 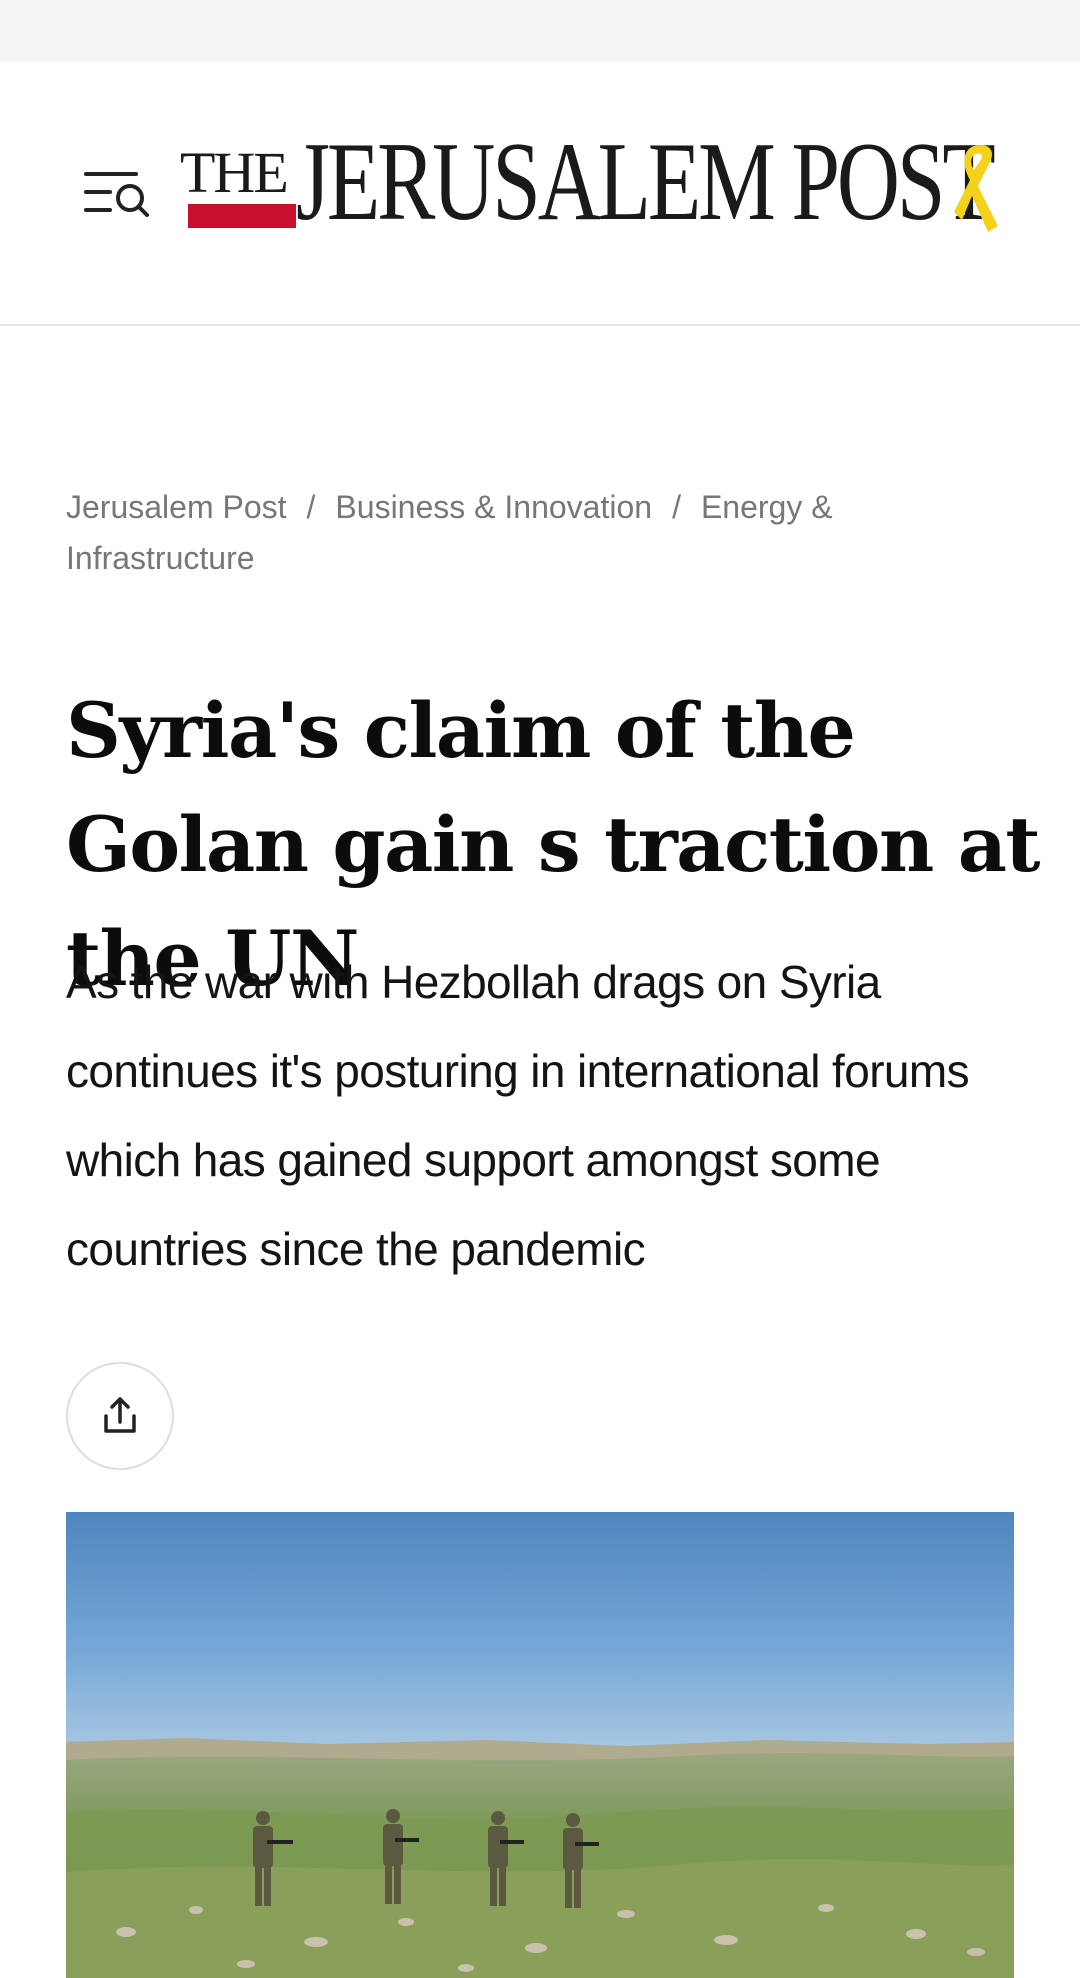 What do you see at coordinates (234, 172) in the screenshot?
I see `logo-the: THE` at bounding box center [234, 172].